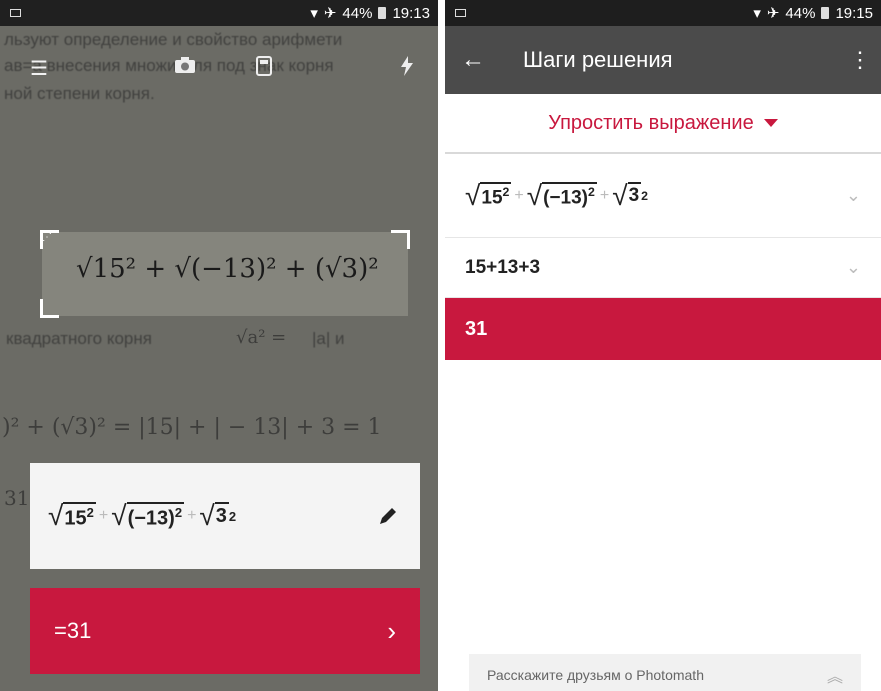 The image size is (881, 691). I want to click on page-title: Шаги решения, so click(598, 59).